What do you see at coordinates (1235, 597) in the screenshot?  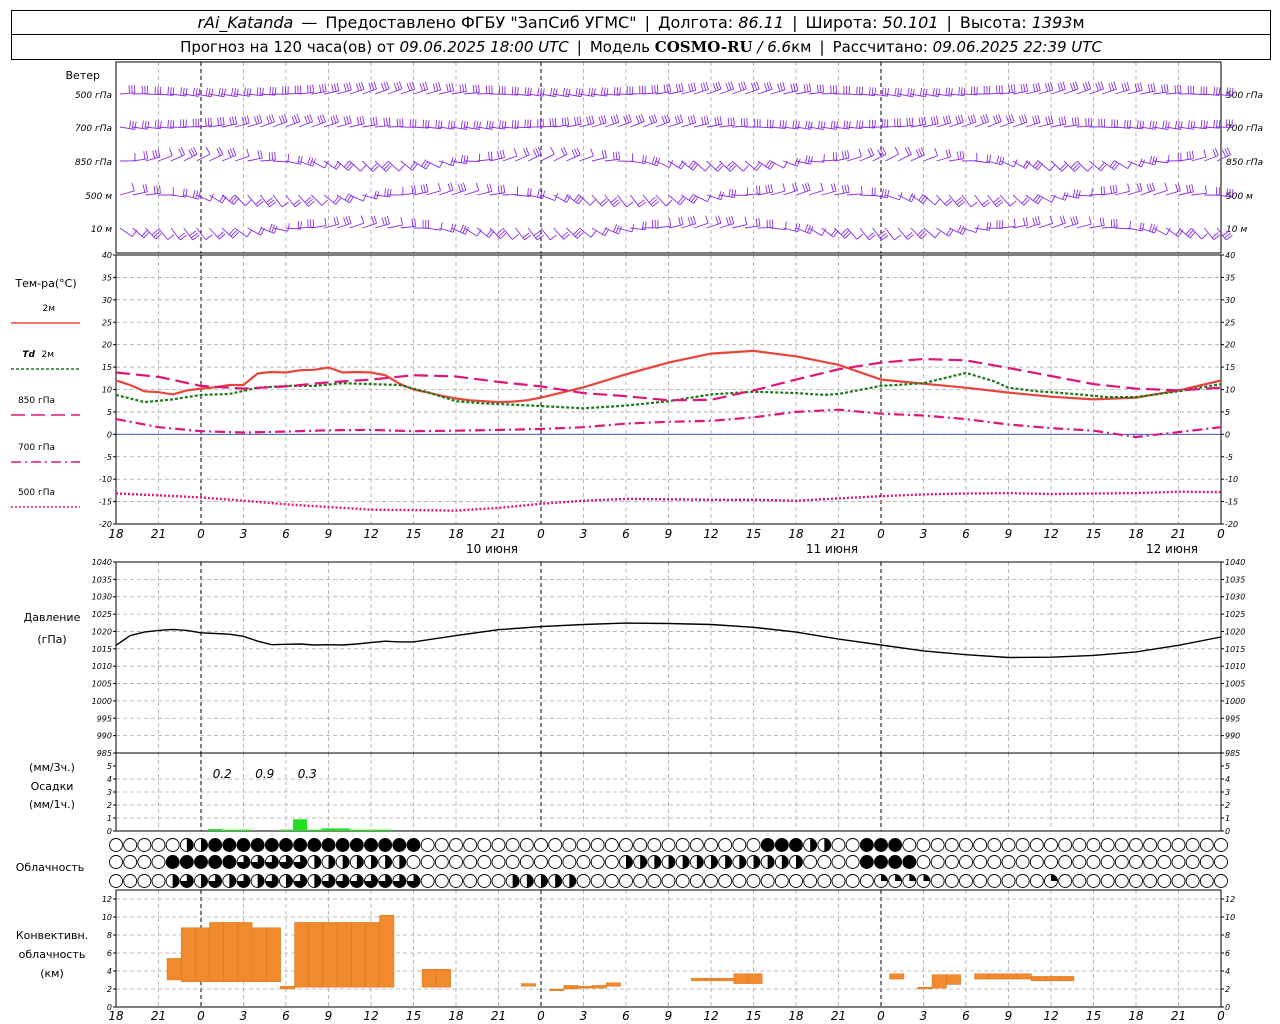 I see `pressure-axis-tick-label-right: 1030` at bounding box center [1235, 597].